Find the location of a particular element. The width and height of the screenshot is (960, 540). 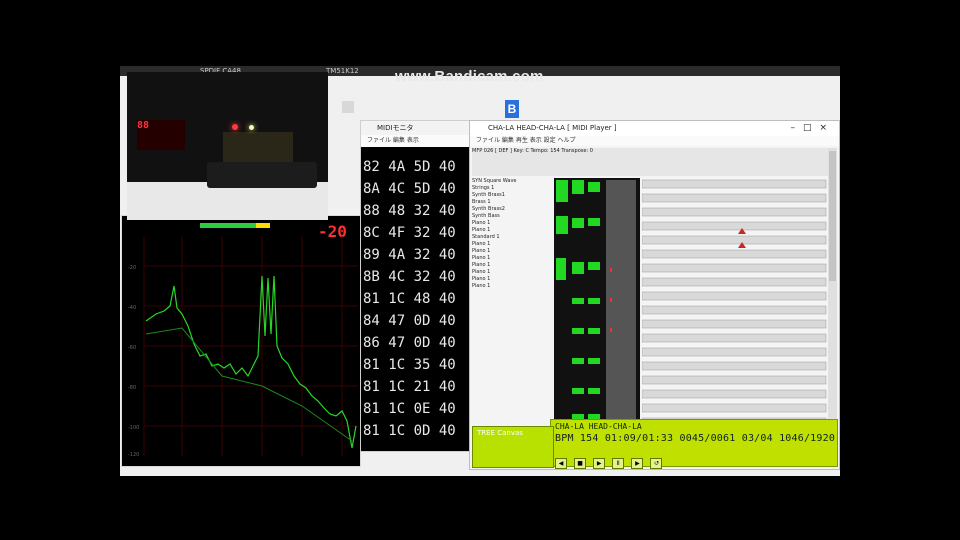

channel-label: Standard 1 is located at coordinates (513, 237).